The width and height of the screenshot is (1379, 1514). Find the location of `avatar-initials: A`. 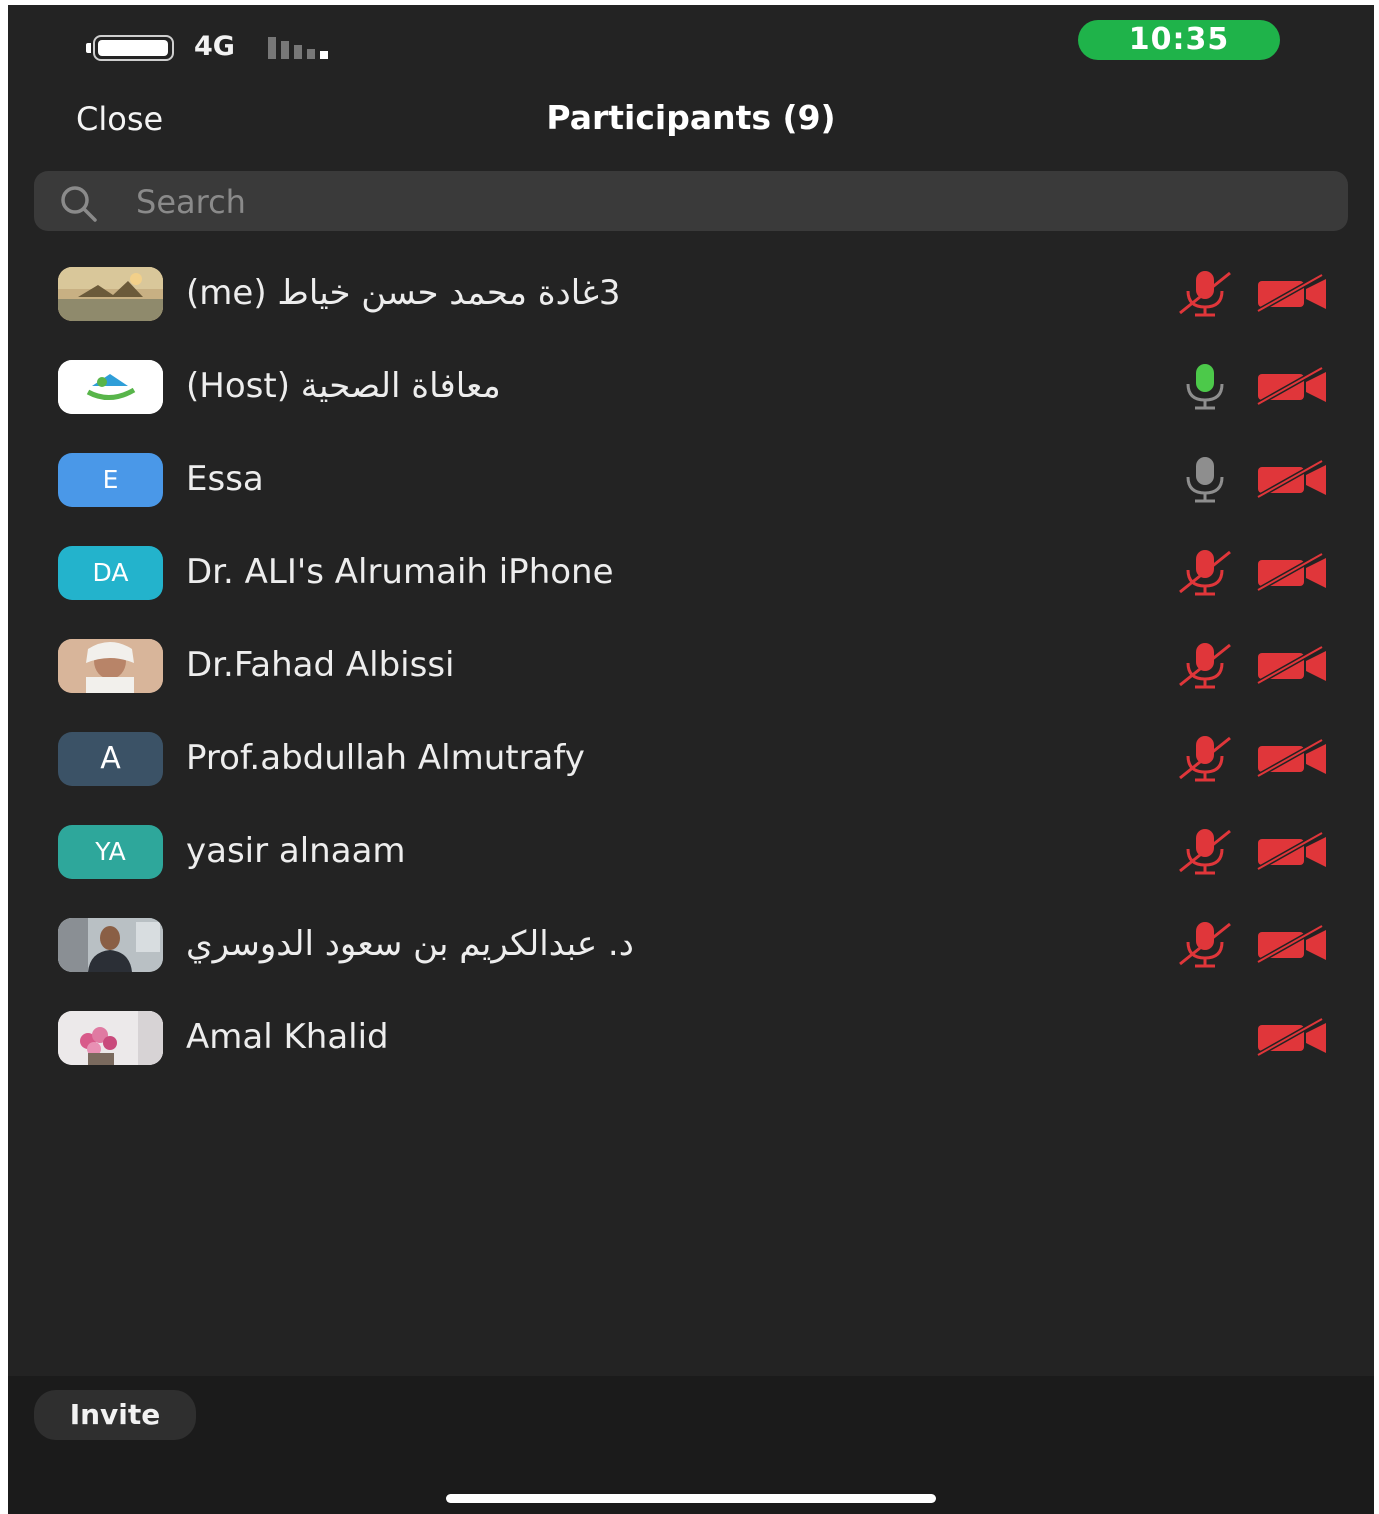

avatar-initials: A is located at coordinates (110, 758).